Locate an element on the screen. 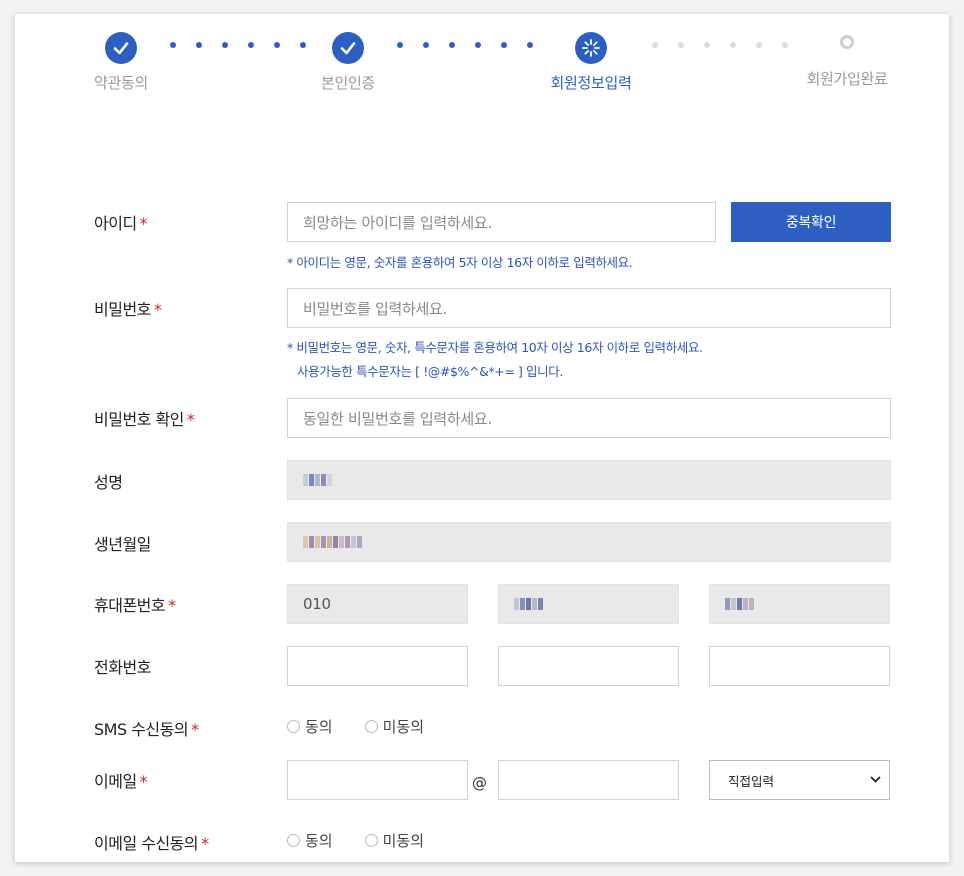 The height and width of the screenshot is (876, 964). step-label: 회원정보입력 is located at coordinates (591, 83).